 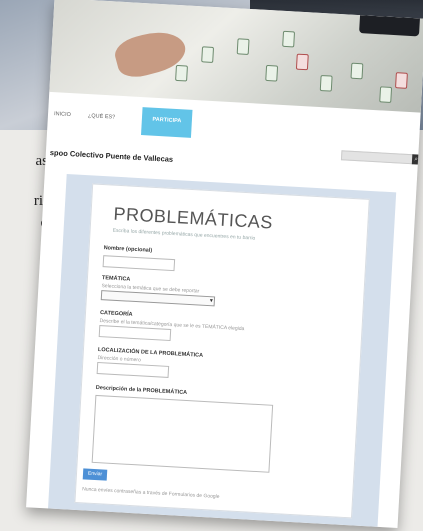 I want to click on submit-button: Enviar, so click(x=95, y=474).